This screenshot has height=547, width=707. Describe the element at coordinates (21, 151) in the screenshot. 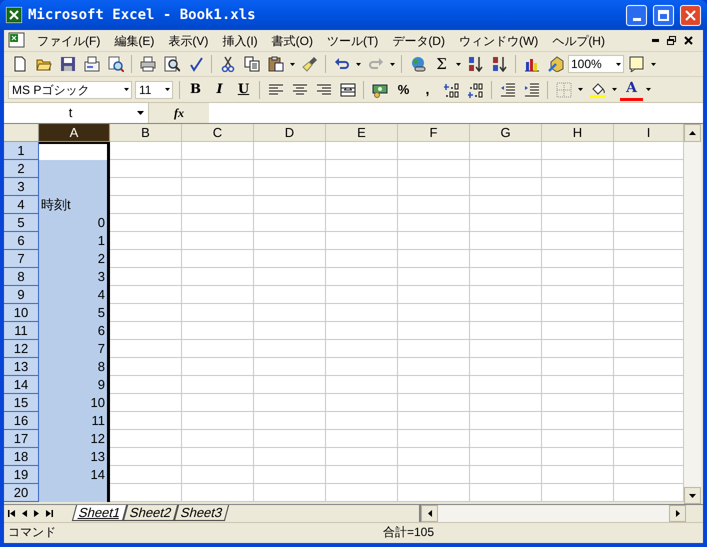

I see `row-header: 1` at that location.